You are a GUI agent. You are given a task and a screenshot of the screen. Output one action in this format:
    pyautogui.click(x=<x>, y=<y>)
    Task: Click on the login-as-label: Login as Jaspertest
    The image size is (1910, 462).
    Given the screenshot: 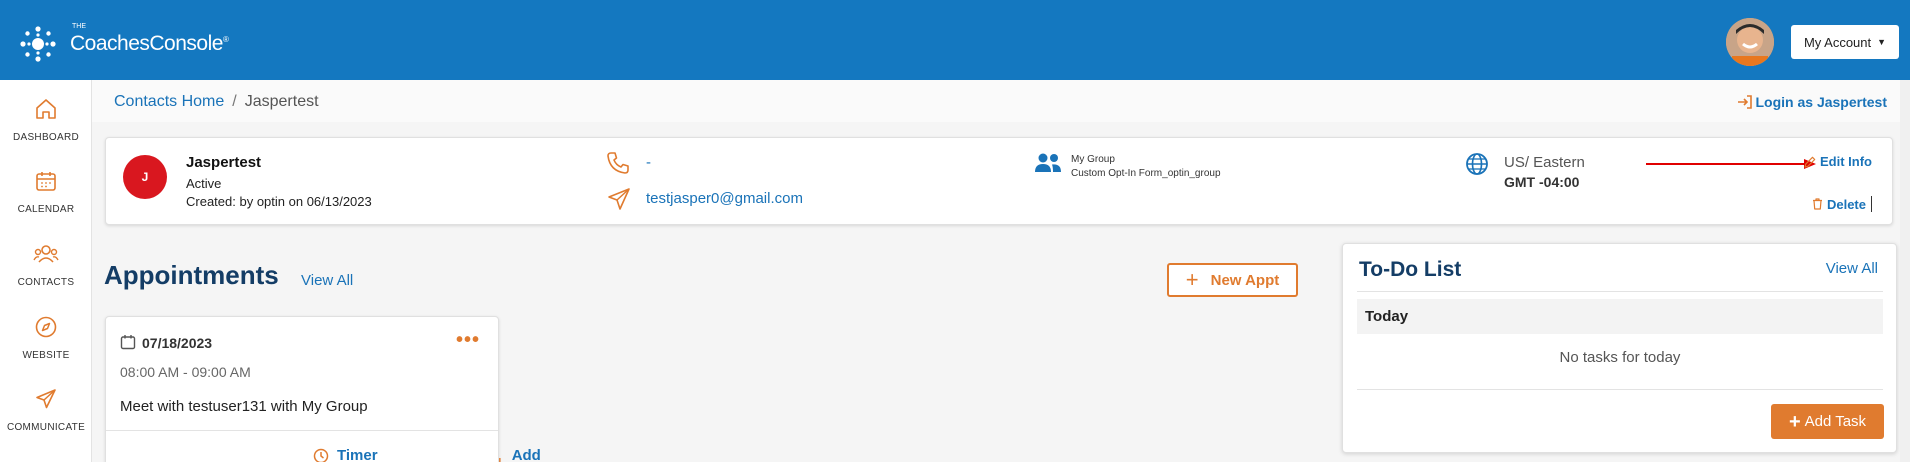 What is the action you would take?
    pyautogui.click(x=1821, y=102)
    